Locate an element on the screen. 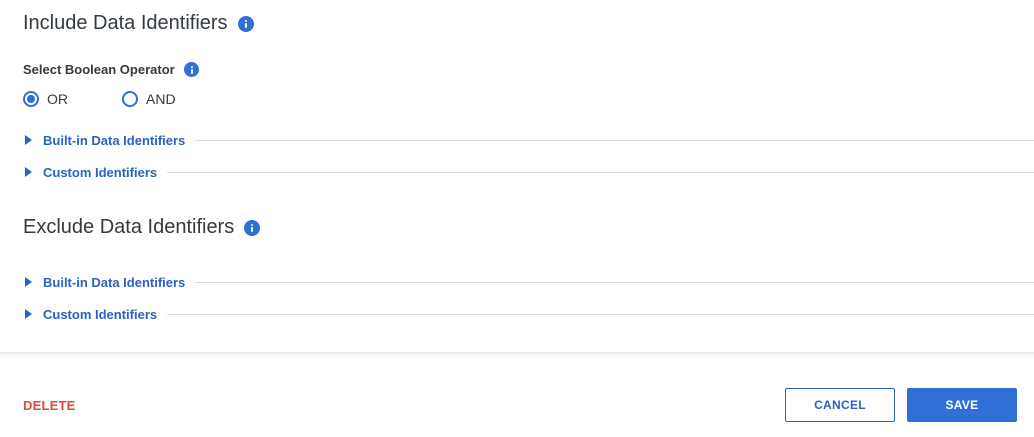  boolean-operator-label: Select Boolean Operator is located at coordinates (99, 69).